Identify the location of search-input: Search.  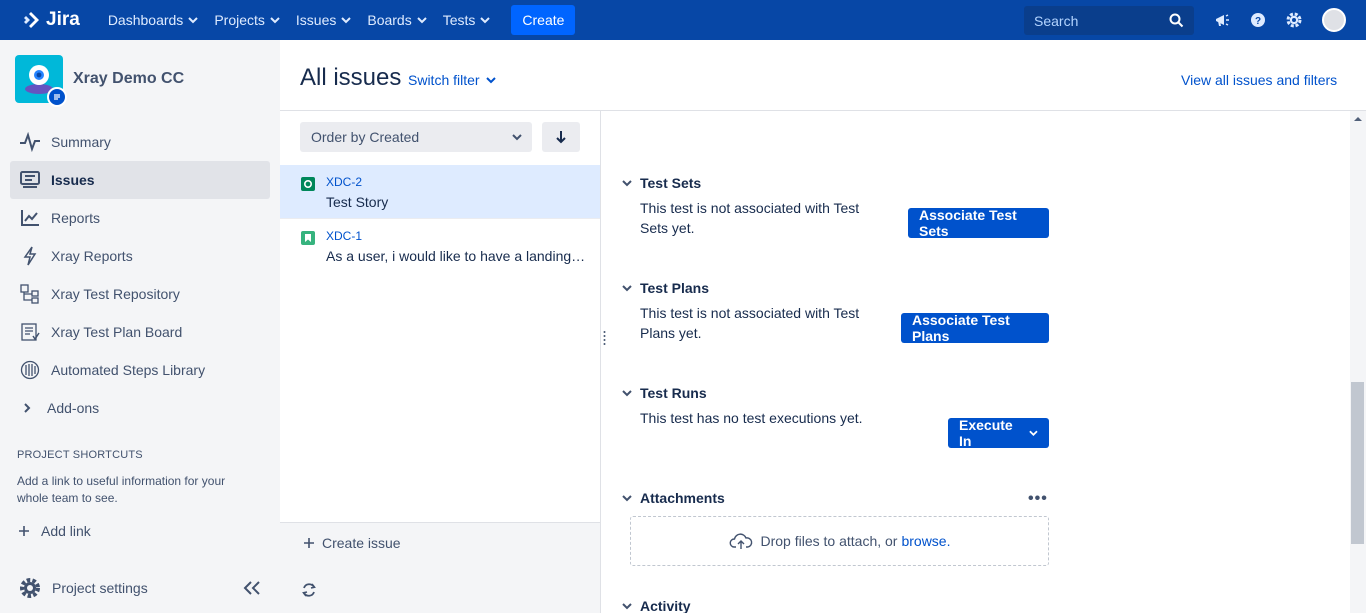
(1109, 20).